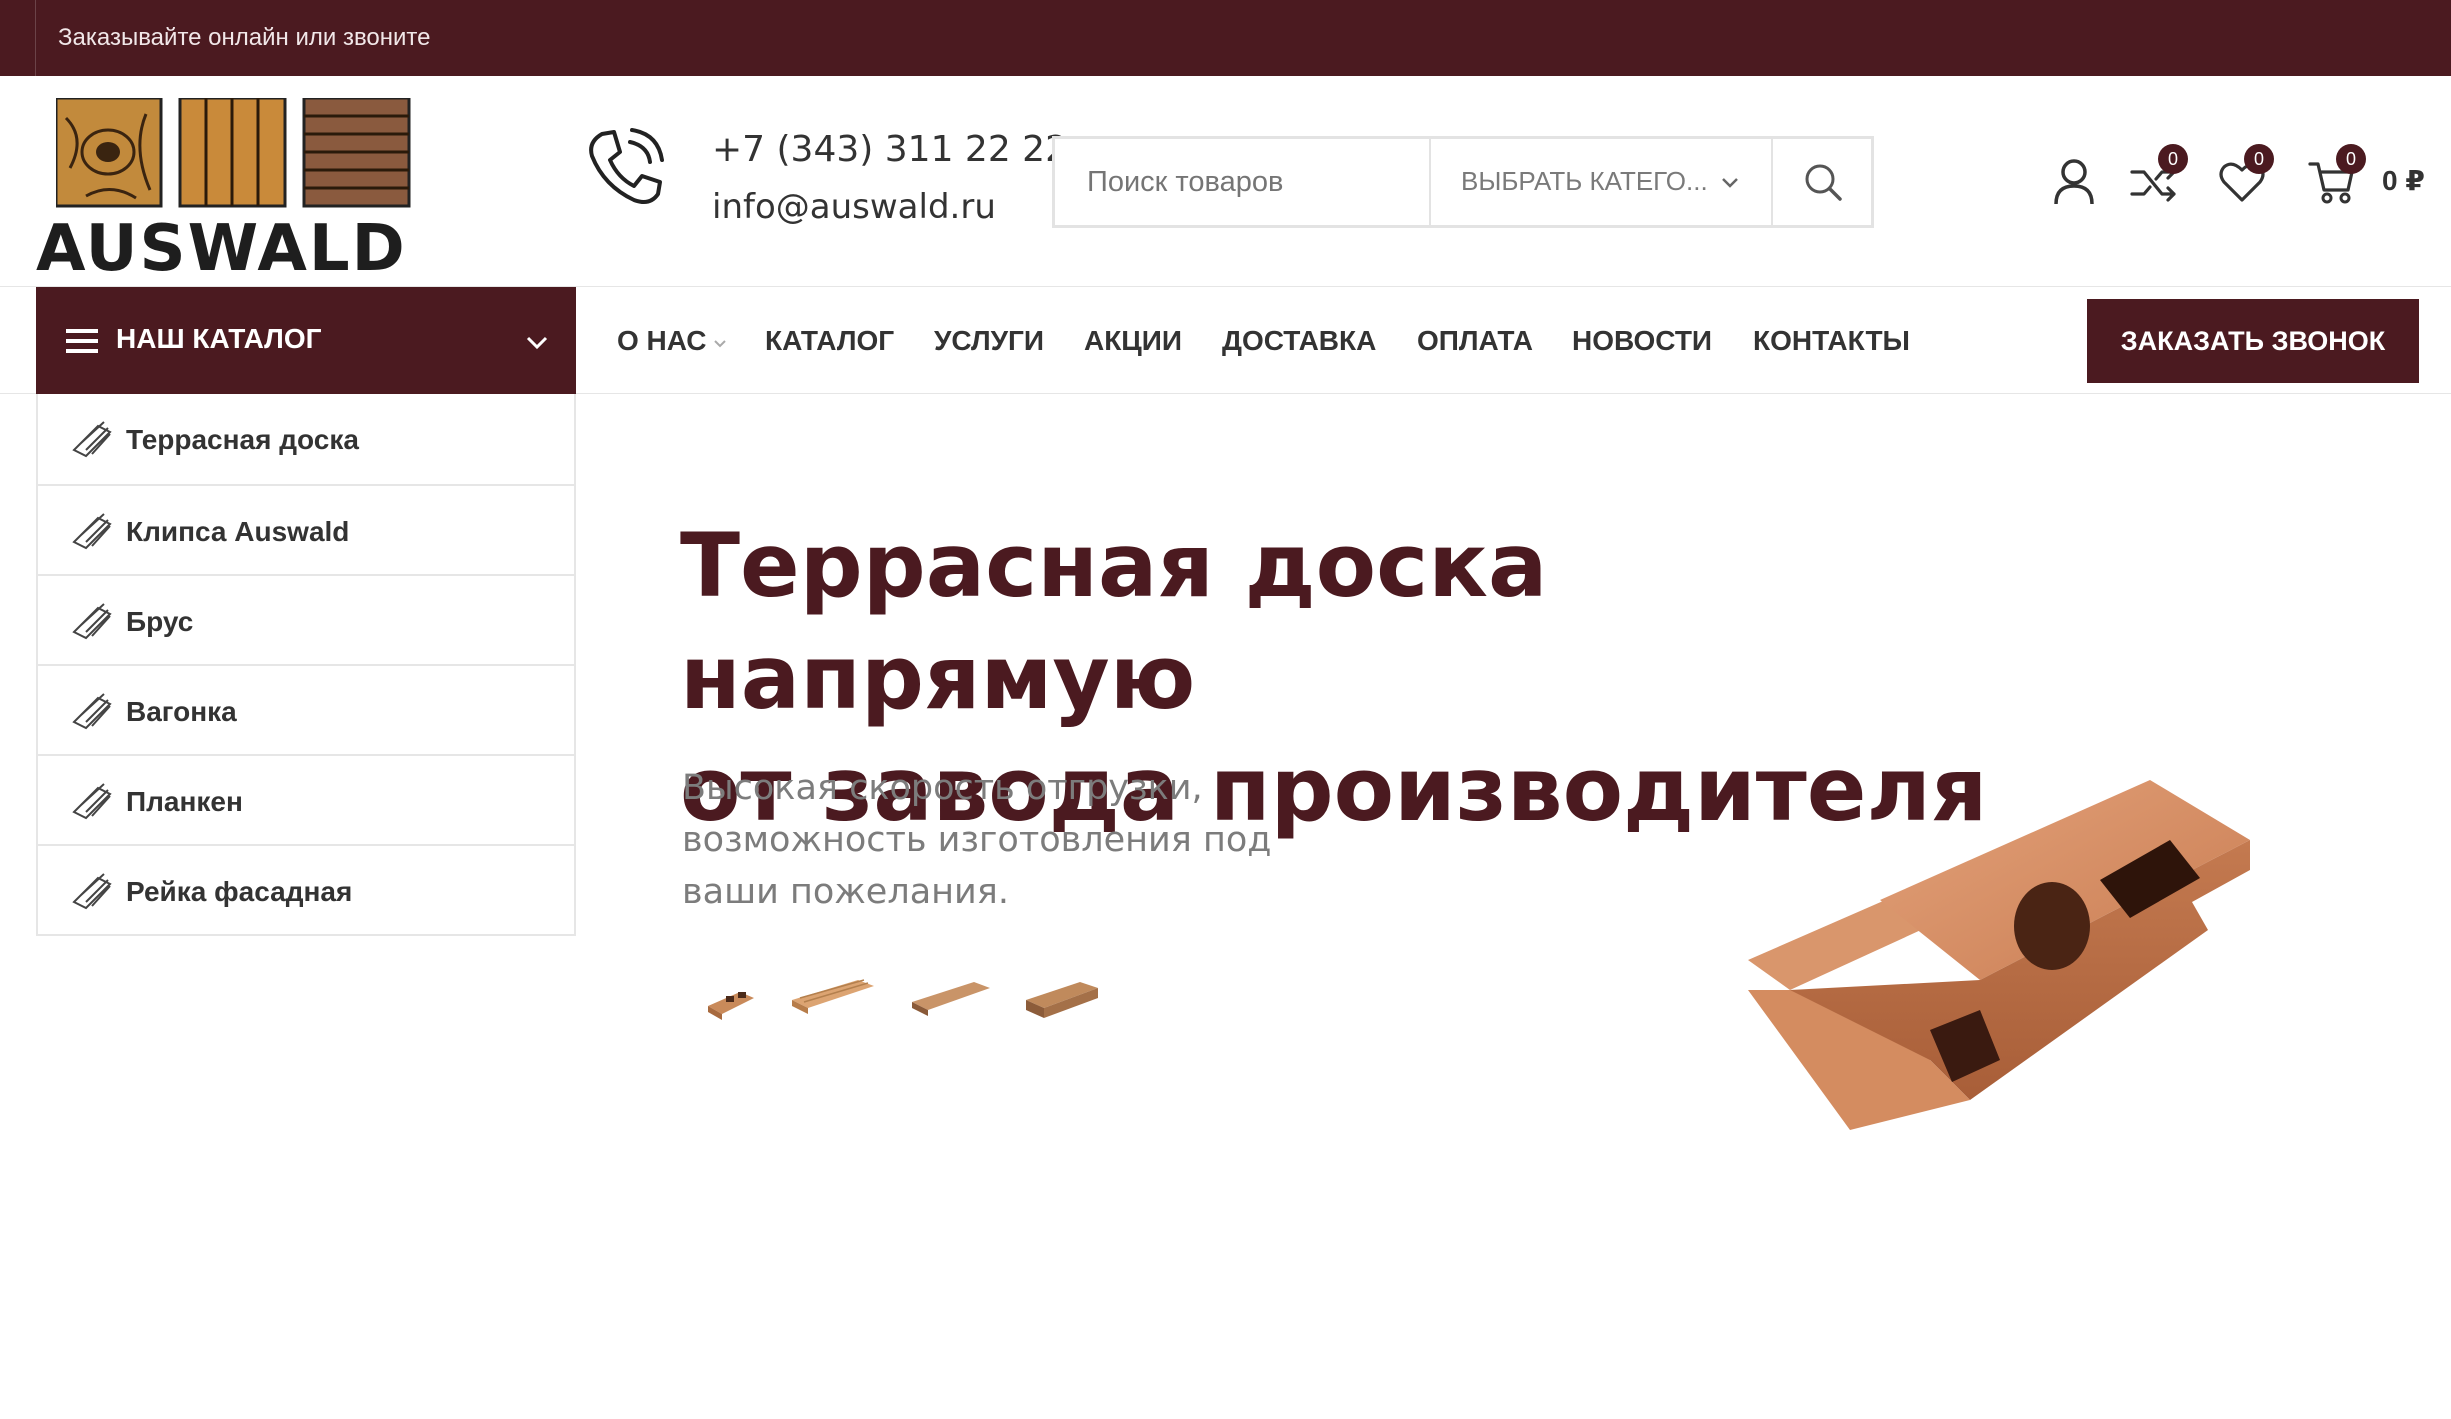 This screenshot has height=1419, width=2451. Describe the element at coordinates (626, 166) in the screenshot. I see `phone-icon` at that location.